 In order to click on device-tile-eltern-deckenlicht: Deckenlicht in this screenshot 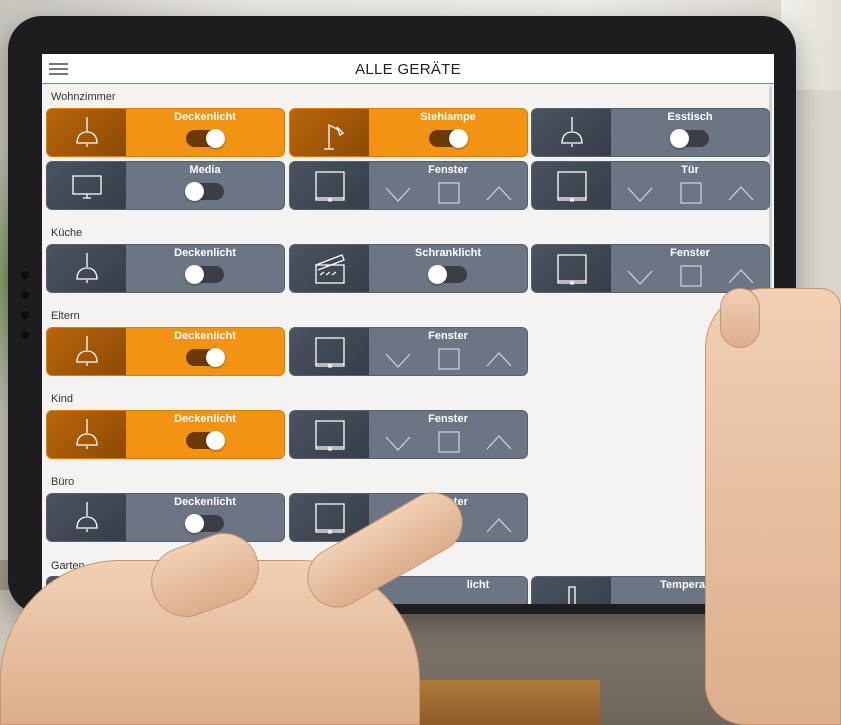, I will do `click(165, 351)`.